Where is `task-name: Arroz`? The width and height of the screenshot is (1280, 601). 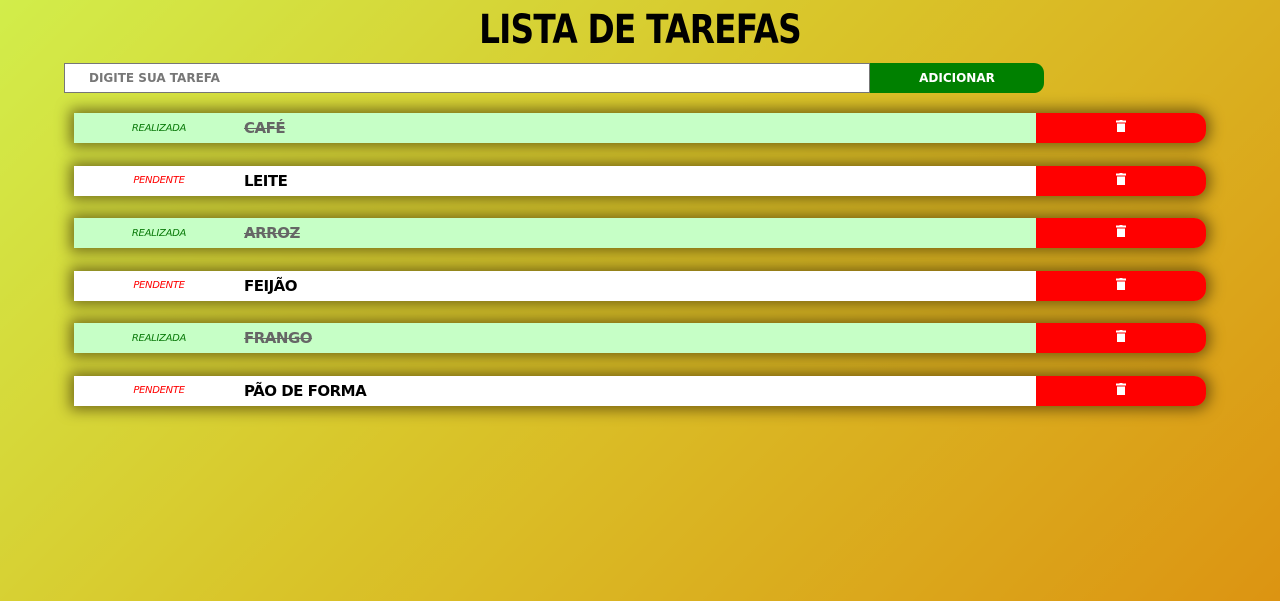 task-name: Arroz is located at coordinates (272, 233).